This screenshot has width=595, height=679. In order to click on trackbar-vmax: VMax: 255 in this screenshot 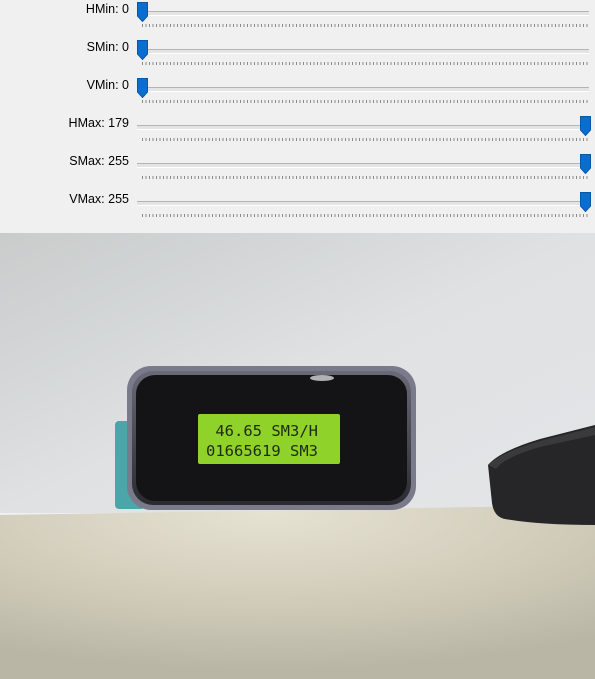, I will do `click(297, 209)`.